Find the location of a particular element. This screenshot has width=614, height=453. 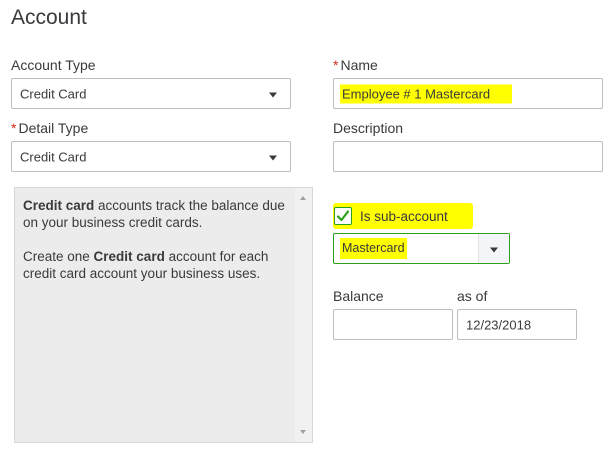

info-scrollbar is located at coordinates (303, 315).